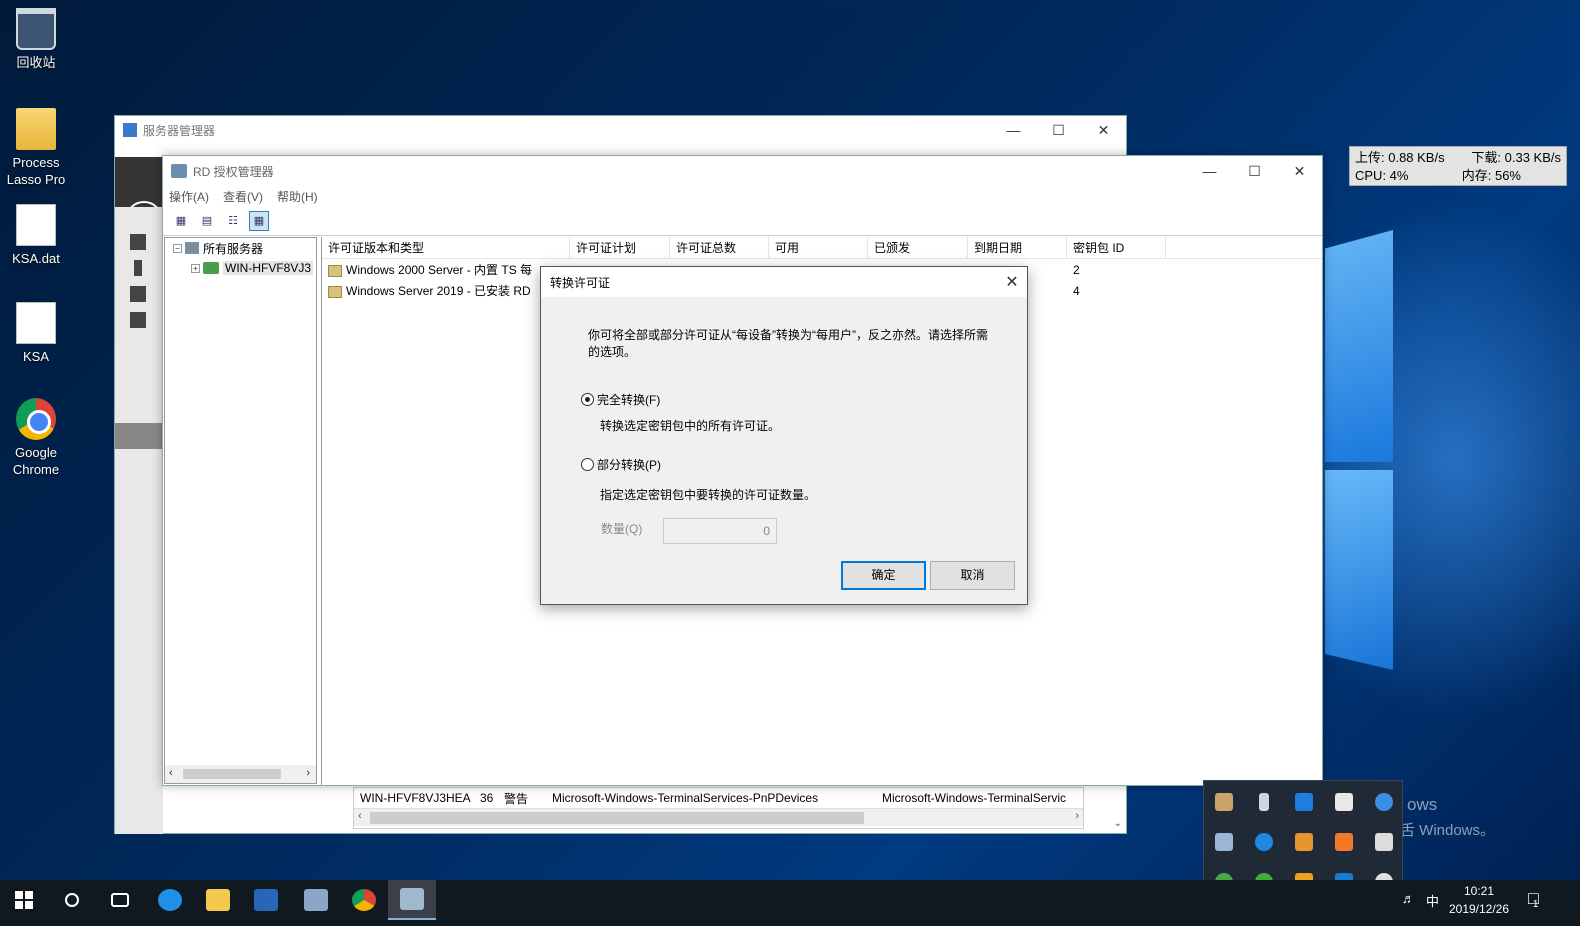 The width and height of the screenshot is (1580, 926). I want to click on internet-explorer-icon, so click(170, 900).